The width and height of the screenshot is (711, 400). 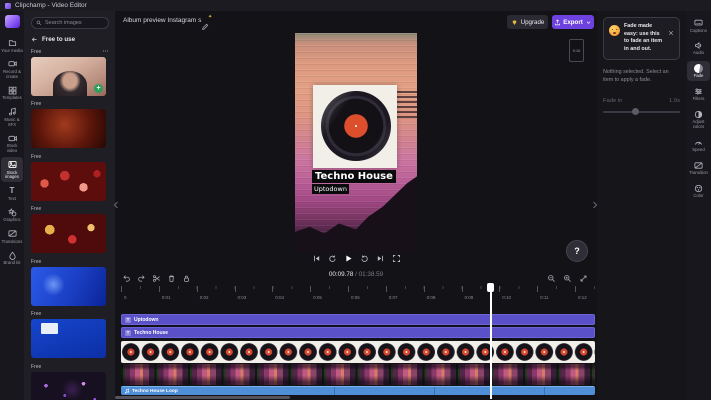 I want to click on sidebar-item-color: Color, so click(x=698, y=191).